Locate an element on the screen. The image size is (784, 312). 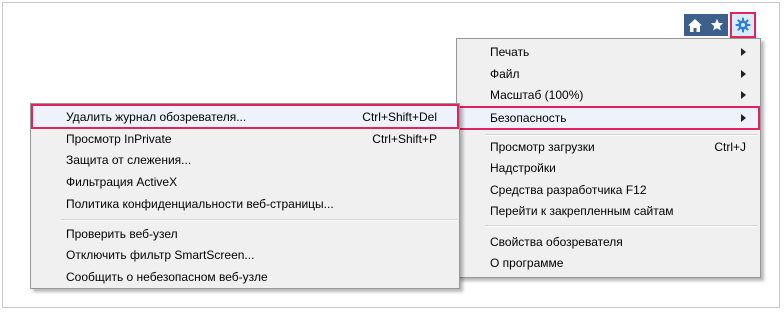
menu-item-view-downloads: Просмотр загрузки Ctrl+J is located at coordinates (608, 147).